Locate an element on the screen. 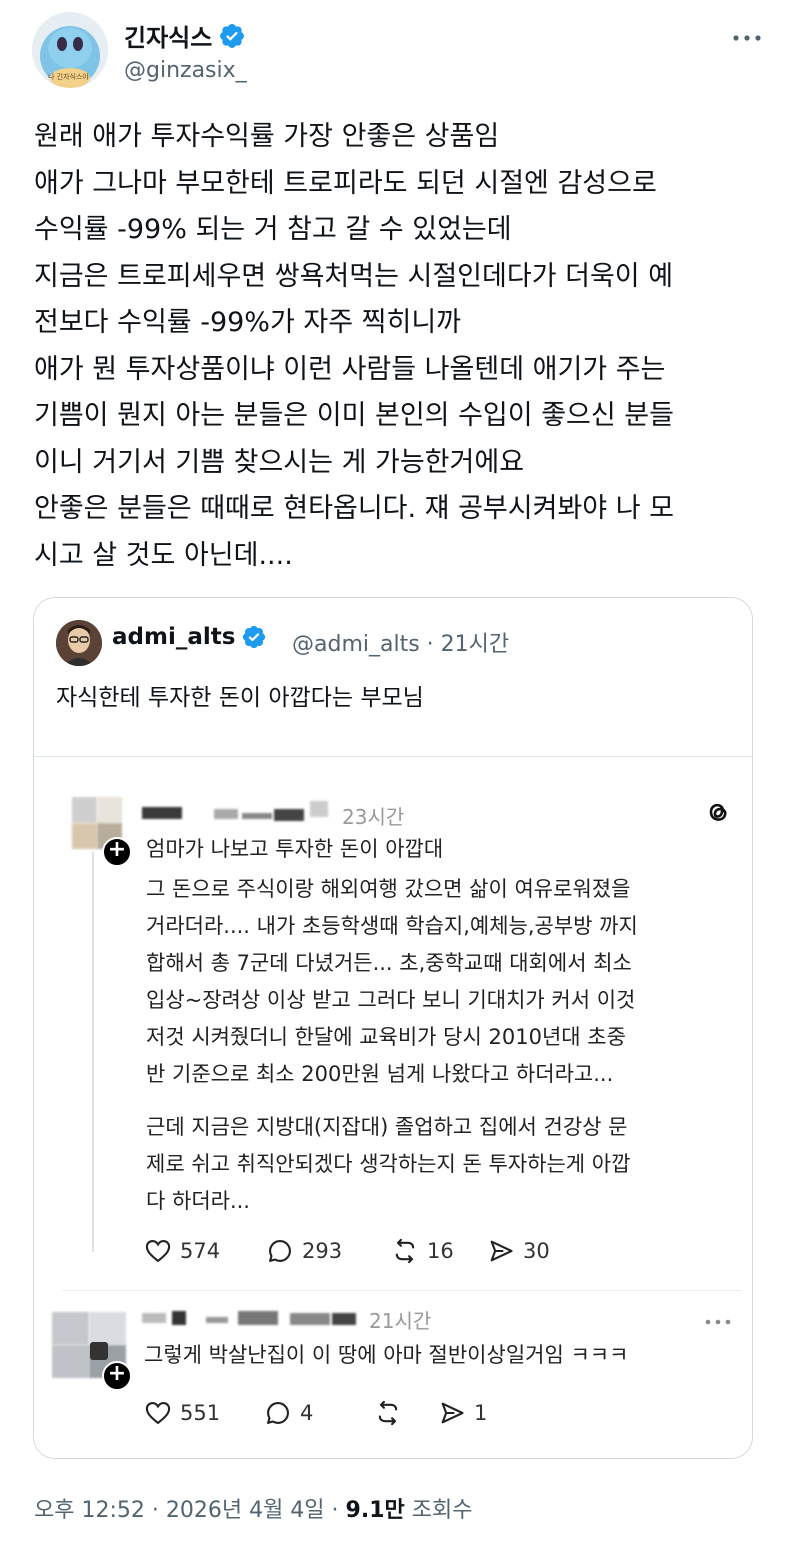 The image size is (786, 1549). threads-post-time: 23시간 is located at coordinates (373, 817).